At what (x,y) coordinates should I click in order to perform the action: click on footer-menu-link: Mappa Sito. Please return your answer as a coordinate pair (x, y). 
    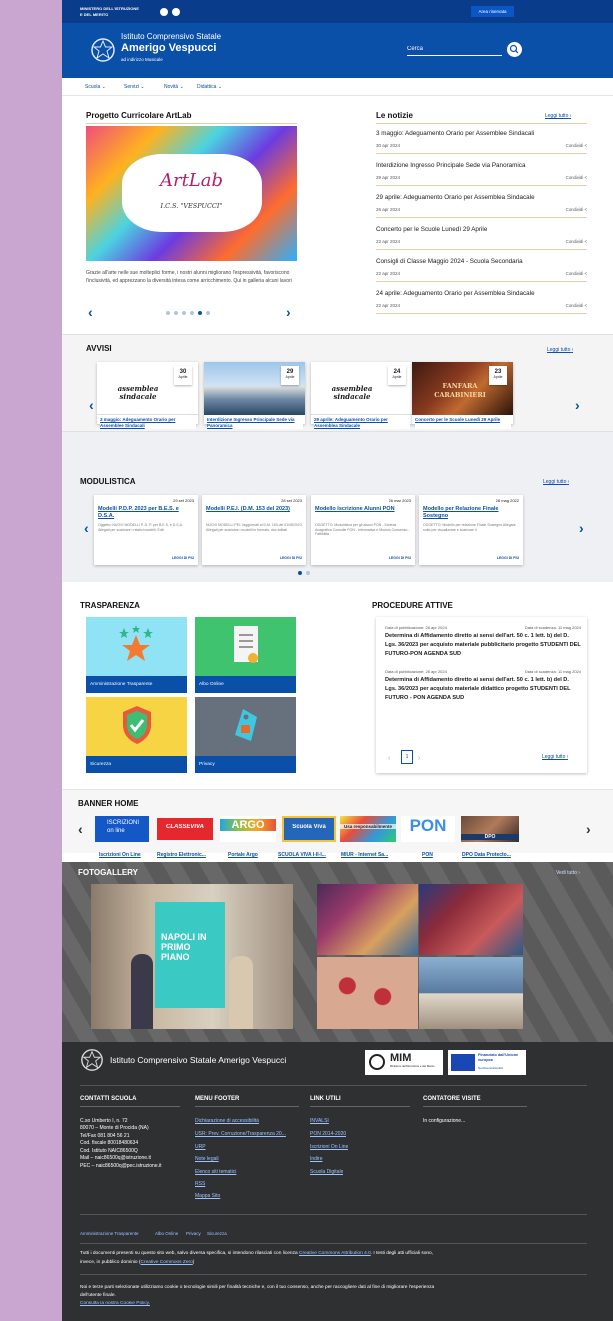
    Looking at the image, I should click on (248, 1196).